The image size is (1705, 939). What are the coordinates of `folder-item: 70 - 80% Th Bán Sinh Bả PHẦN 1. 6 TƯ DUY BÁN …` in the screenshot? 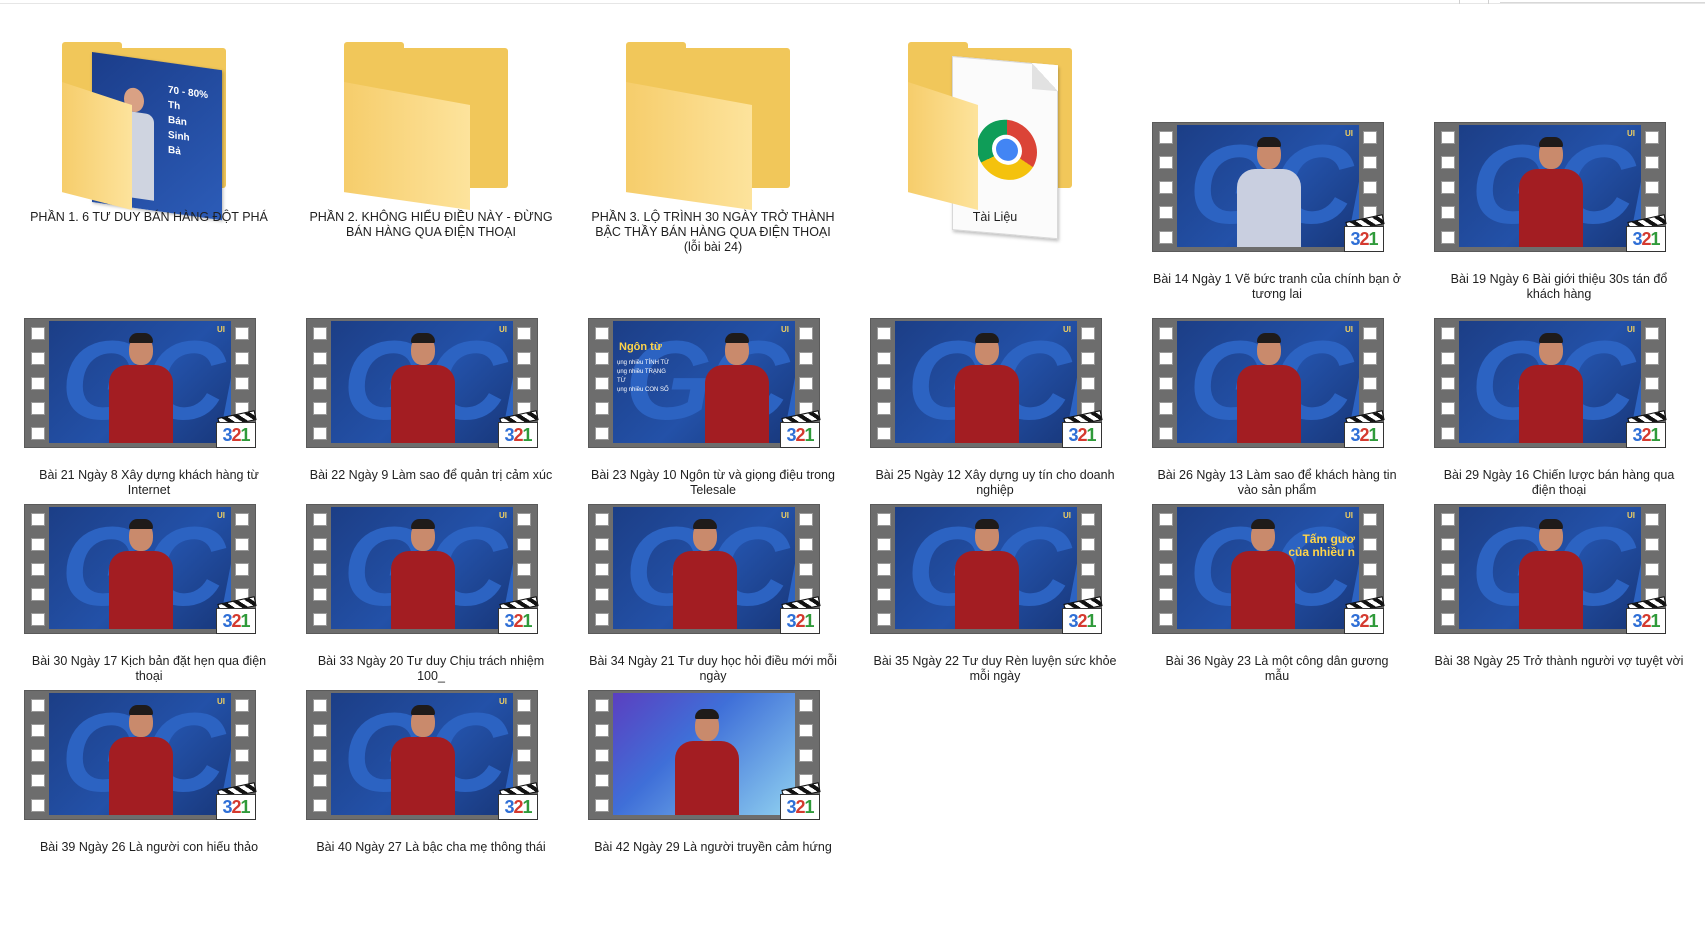 It's located at (149, 133).